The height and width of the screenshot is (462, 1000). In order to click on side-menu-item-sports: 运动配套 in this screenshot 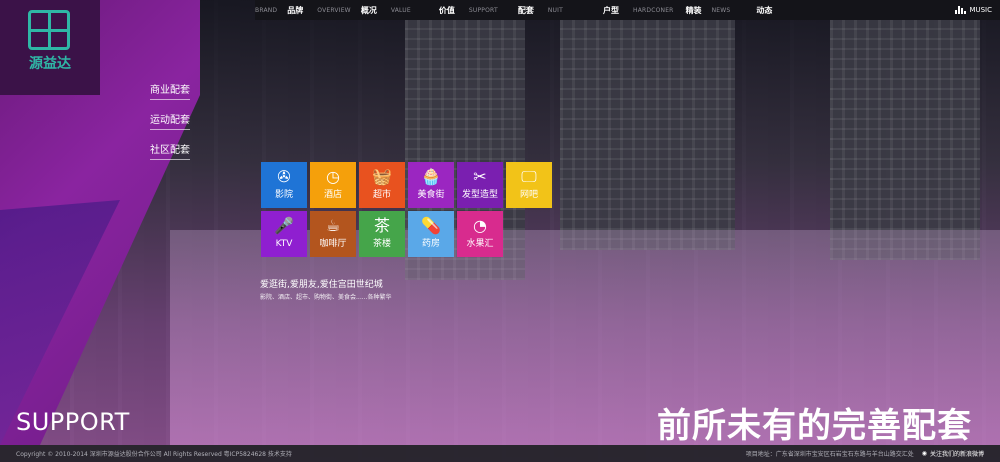, I will do `click(170, 120)`.